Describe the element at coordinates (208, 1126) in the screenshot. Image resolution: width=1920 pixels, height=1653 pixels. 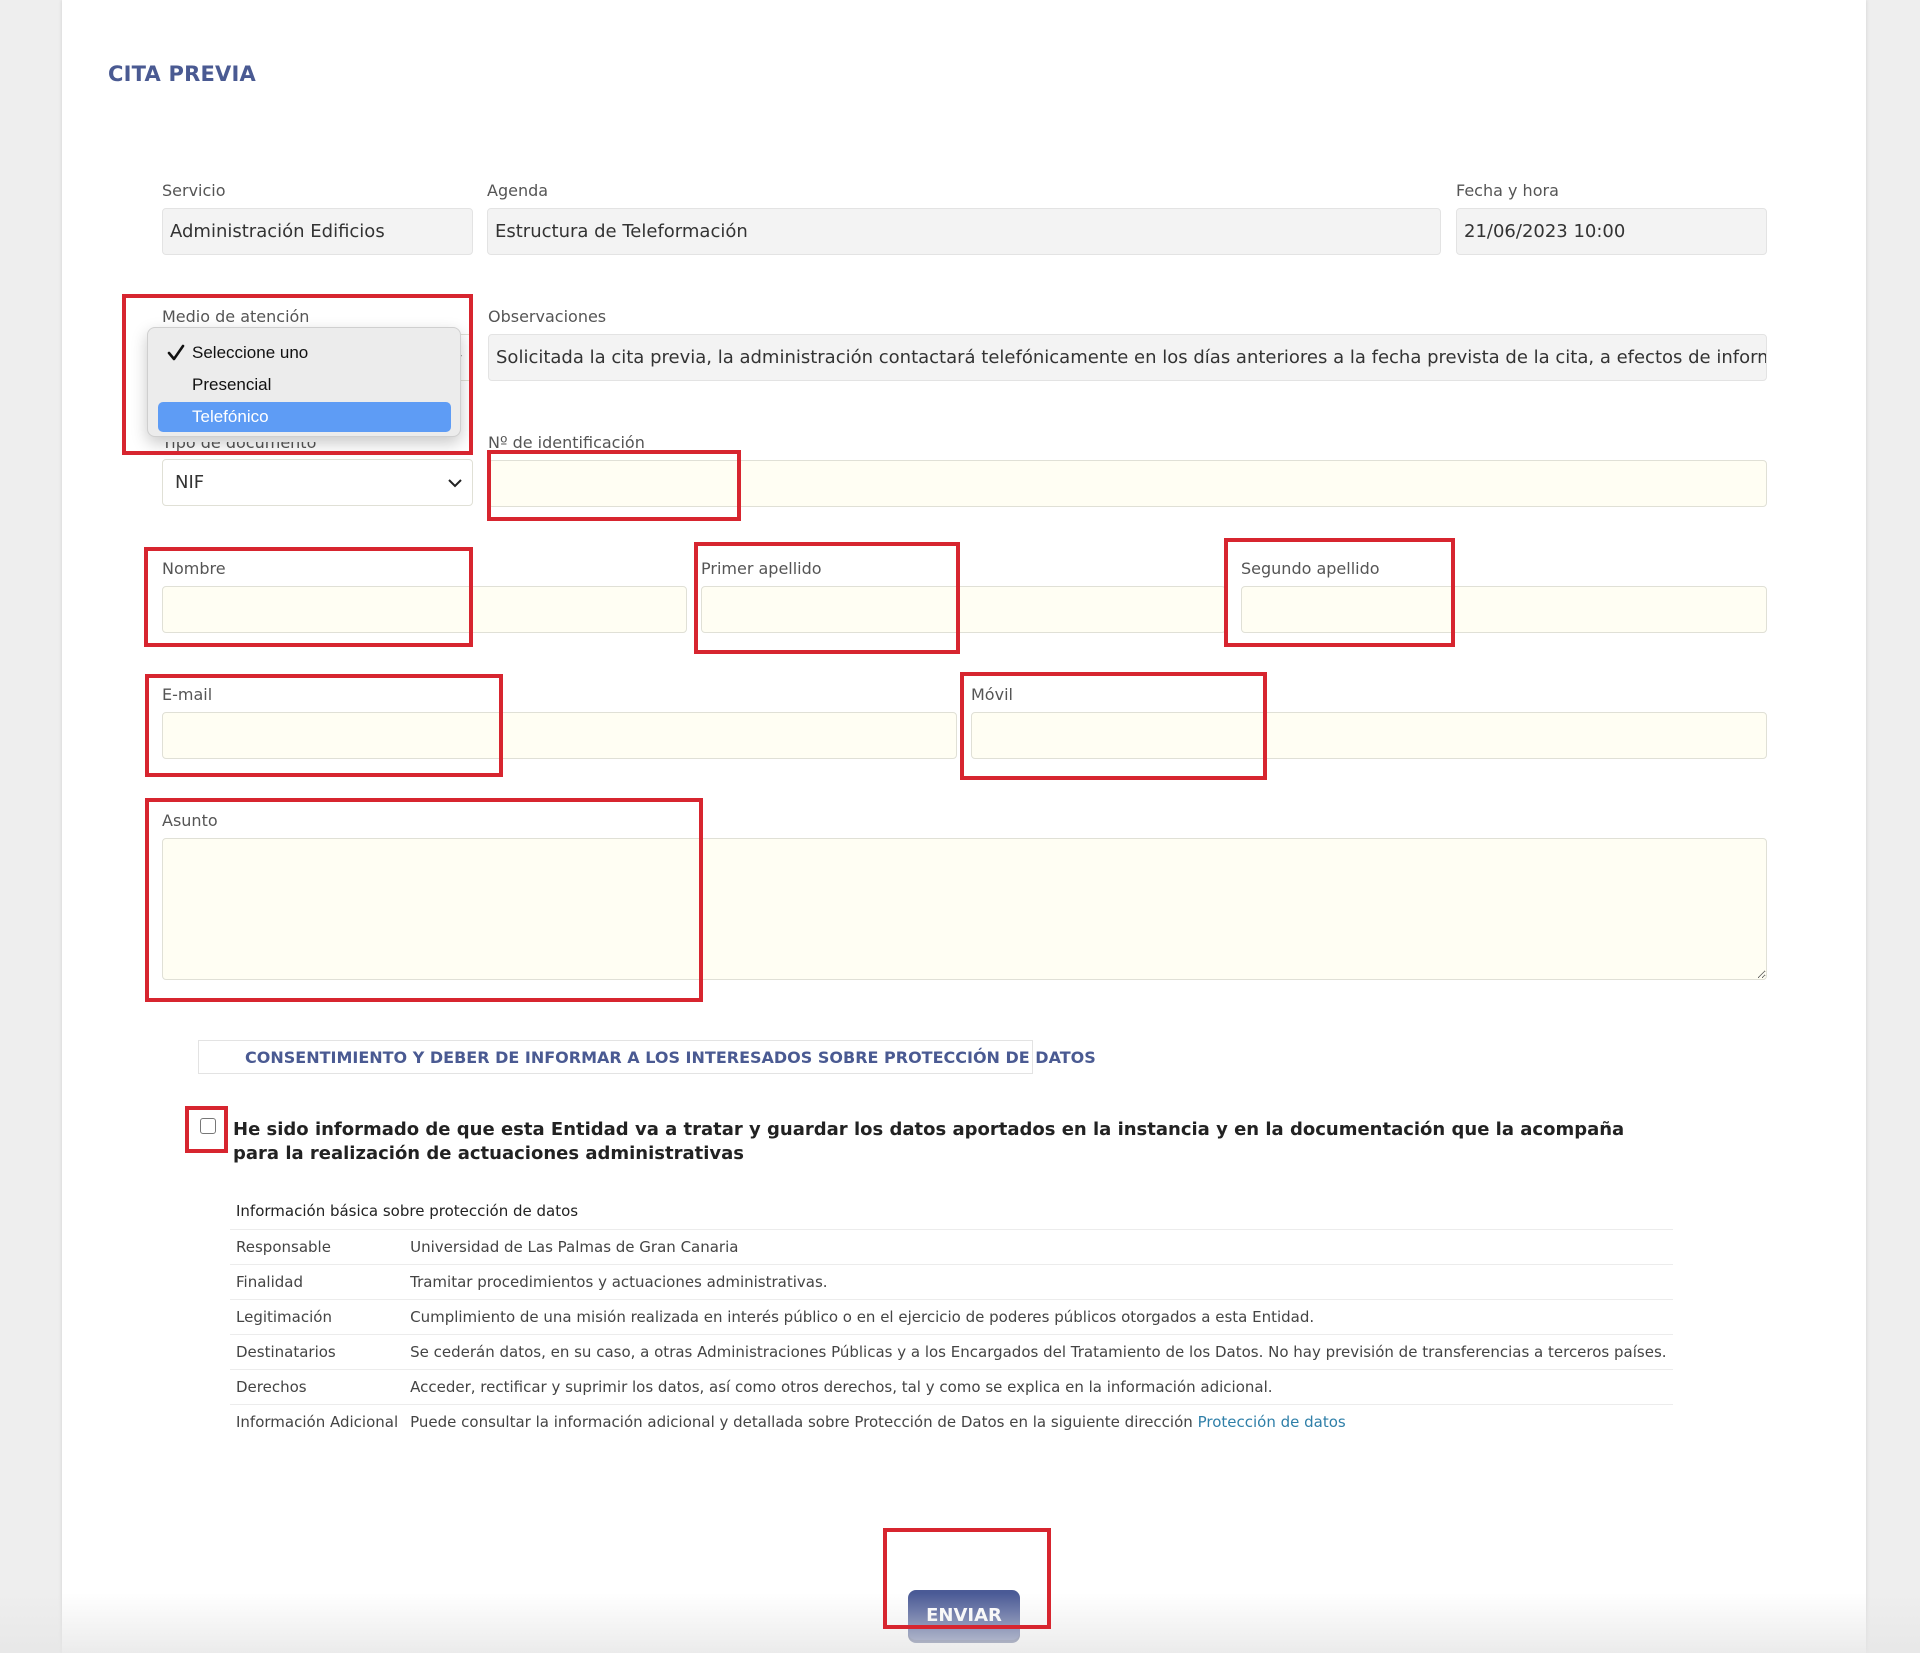
I see `consent-checkbox` at that location.